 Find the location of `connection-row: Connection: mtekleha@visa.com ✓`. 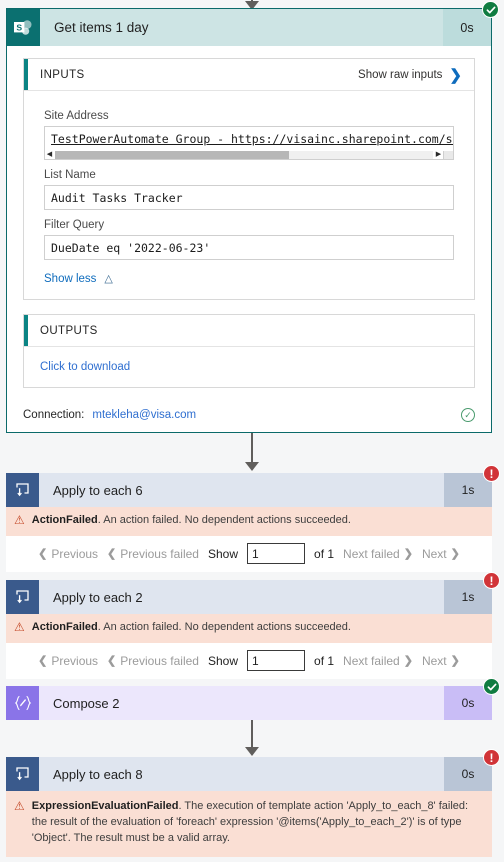

connection-row: Connection: mtekleha@visa.com ✓ is located at coordinates (249, 415).